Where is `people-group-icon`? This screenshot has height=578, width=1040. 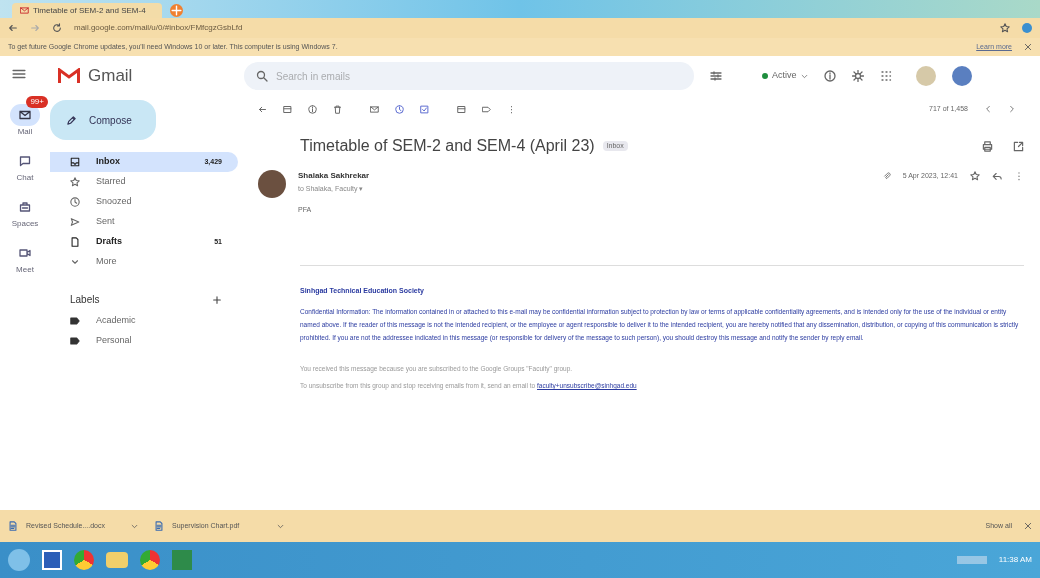
people-group-icon is located at coordinates (25, 207).